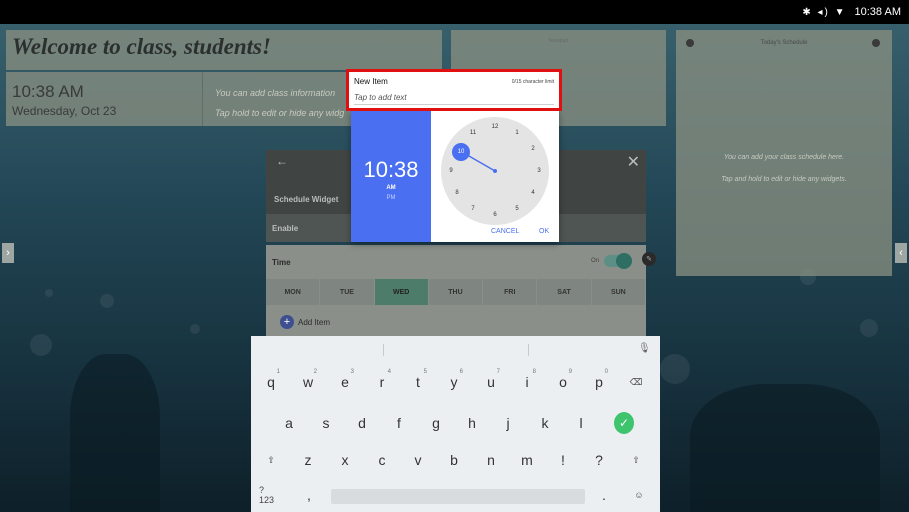  Describe the element at coordinates (345, 382) in the screenshot. I see `key-e: e3` at that location.